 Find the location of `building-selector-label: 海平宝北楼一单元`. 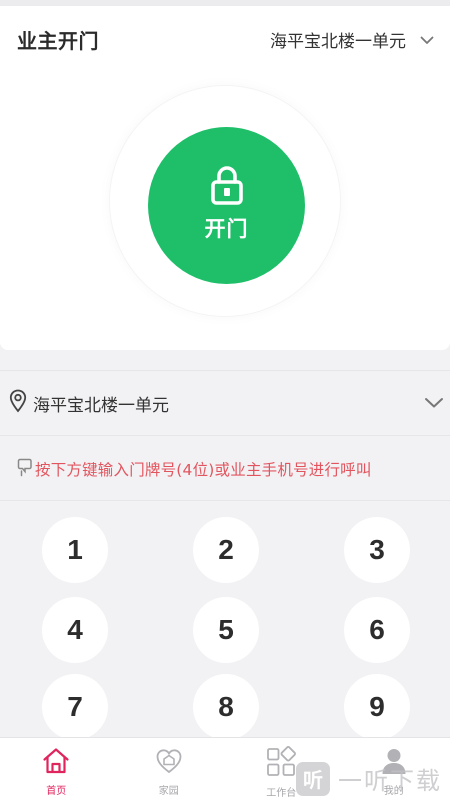

building-selector-label: 海平宝北楼一单元 is located at coordinates (338, 41).